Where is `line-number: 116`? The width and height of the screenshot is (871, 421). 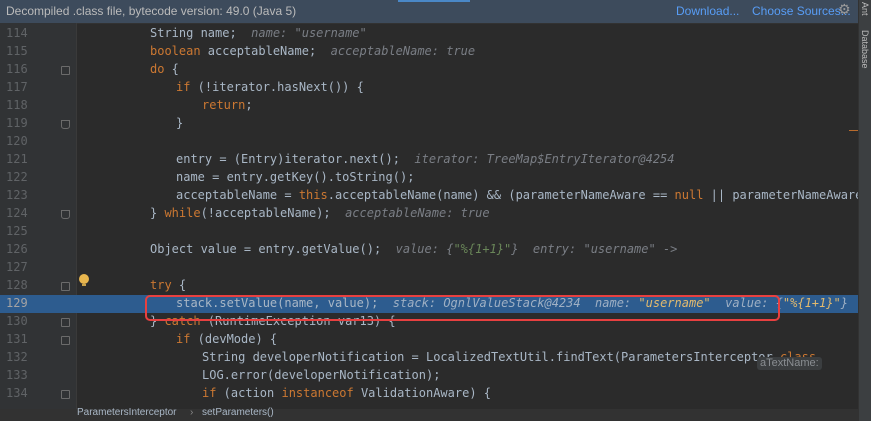 line-number: 116 is located at coordinates (18, 69).